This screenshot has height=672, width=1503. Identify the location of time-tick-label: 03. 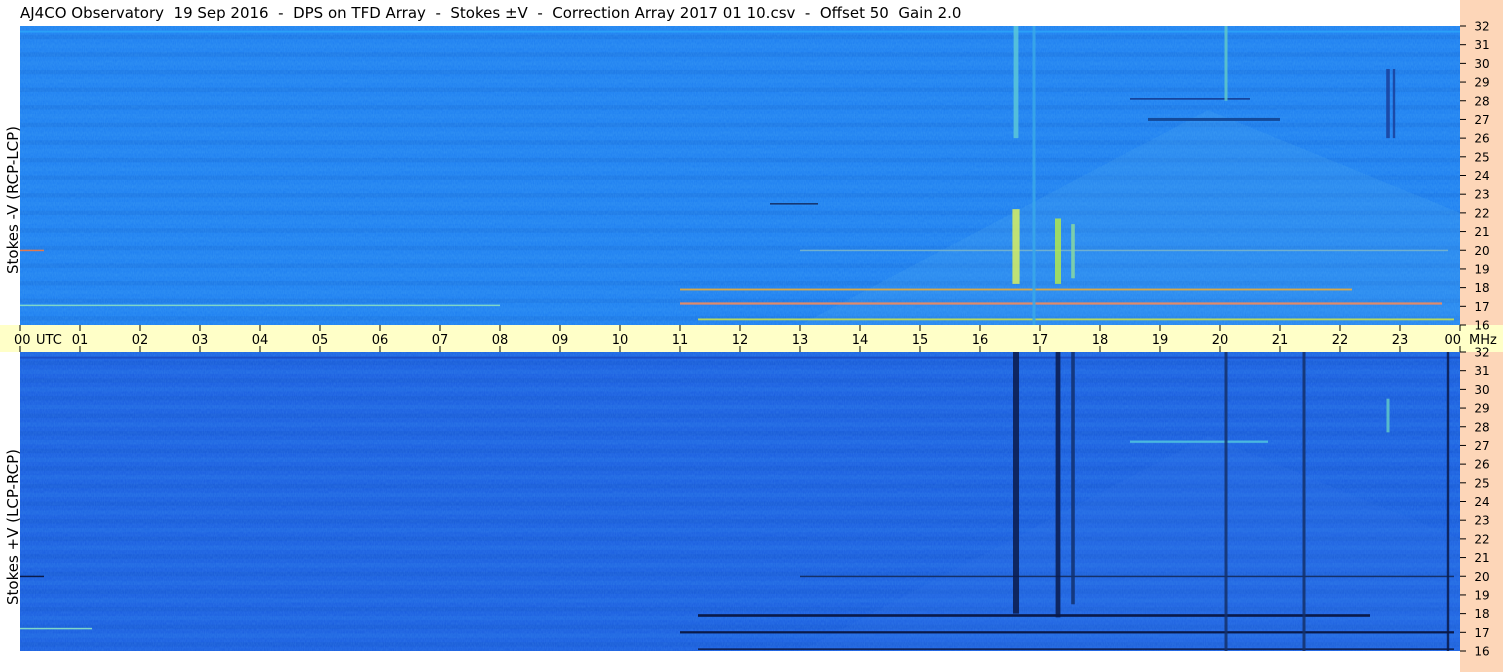
(200, 340).